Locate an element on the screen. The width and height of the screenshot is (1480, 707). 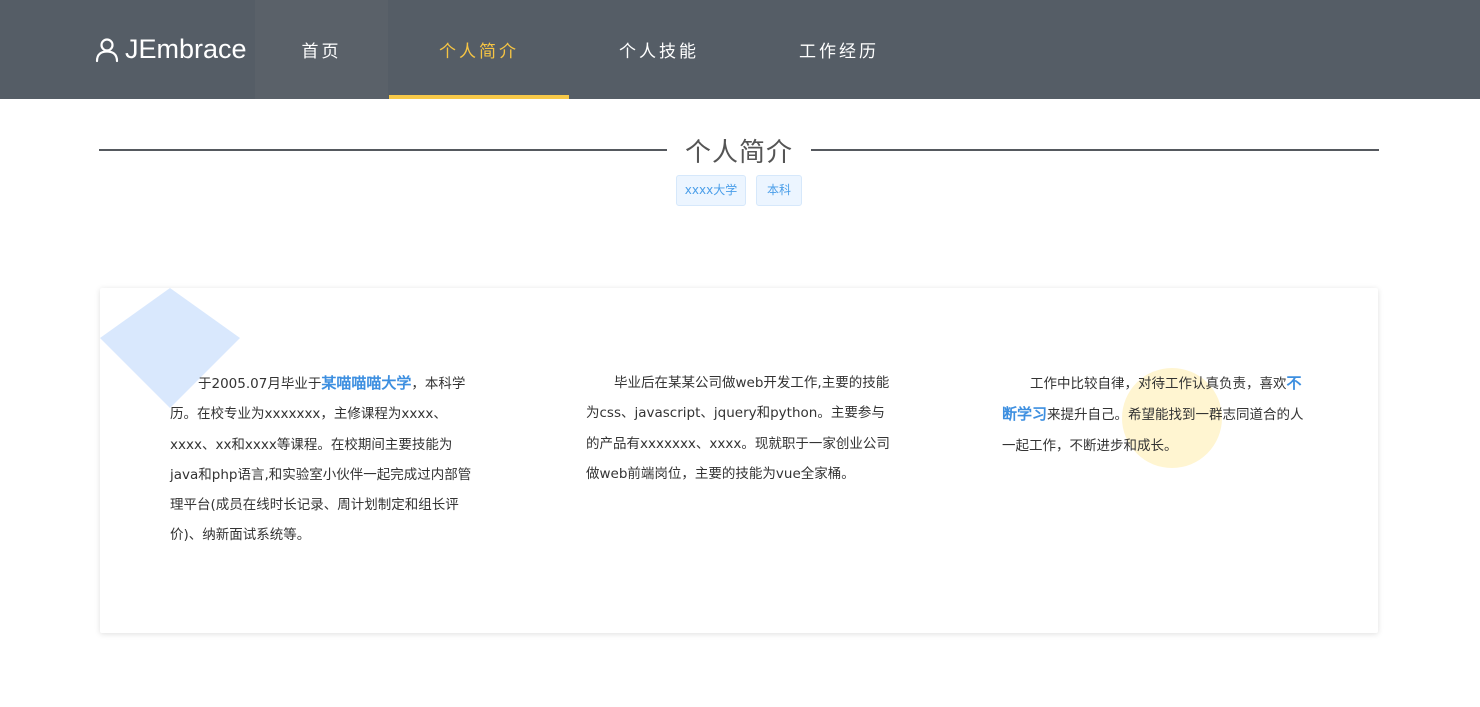
section-header: 个人简介 is located at coordinates (739, 150).